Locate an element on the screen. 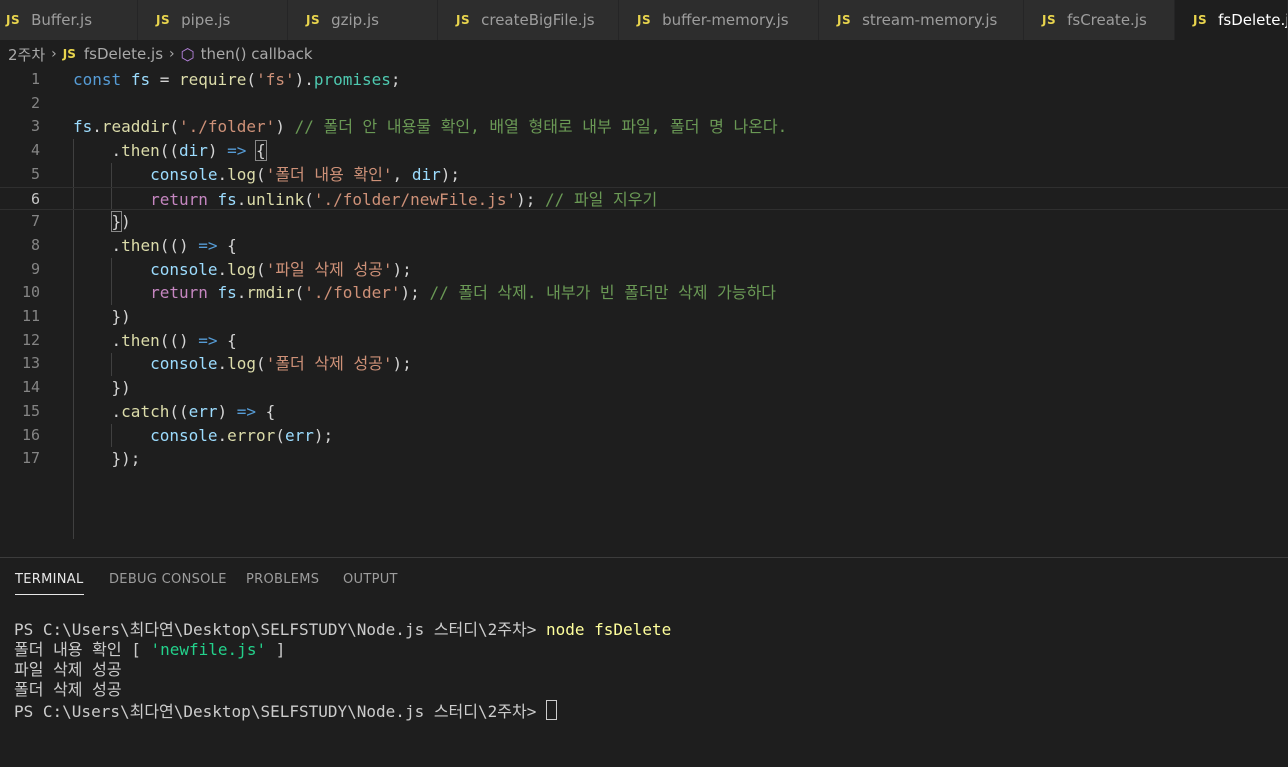  tab-output: OUTPUT is located at coordinates (370, 580).